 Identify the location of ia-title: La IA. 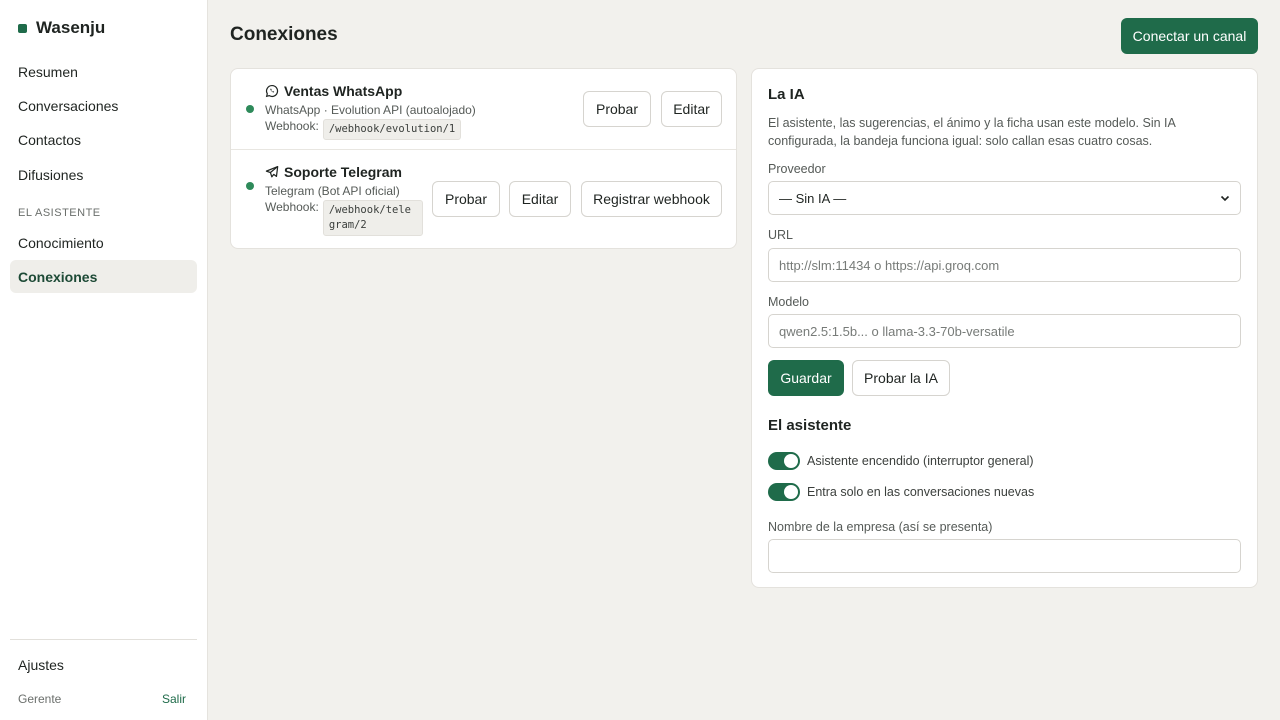
(786, 94).